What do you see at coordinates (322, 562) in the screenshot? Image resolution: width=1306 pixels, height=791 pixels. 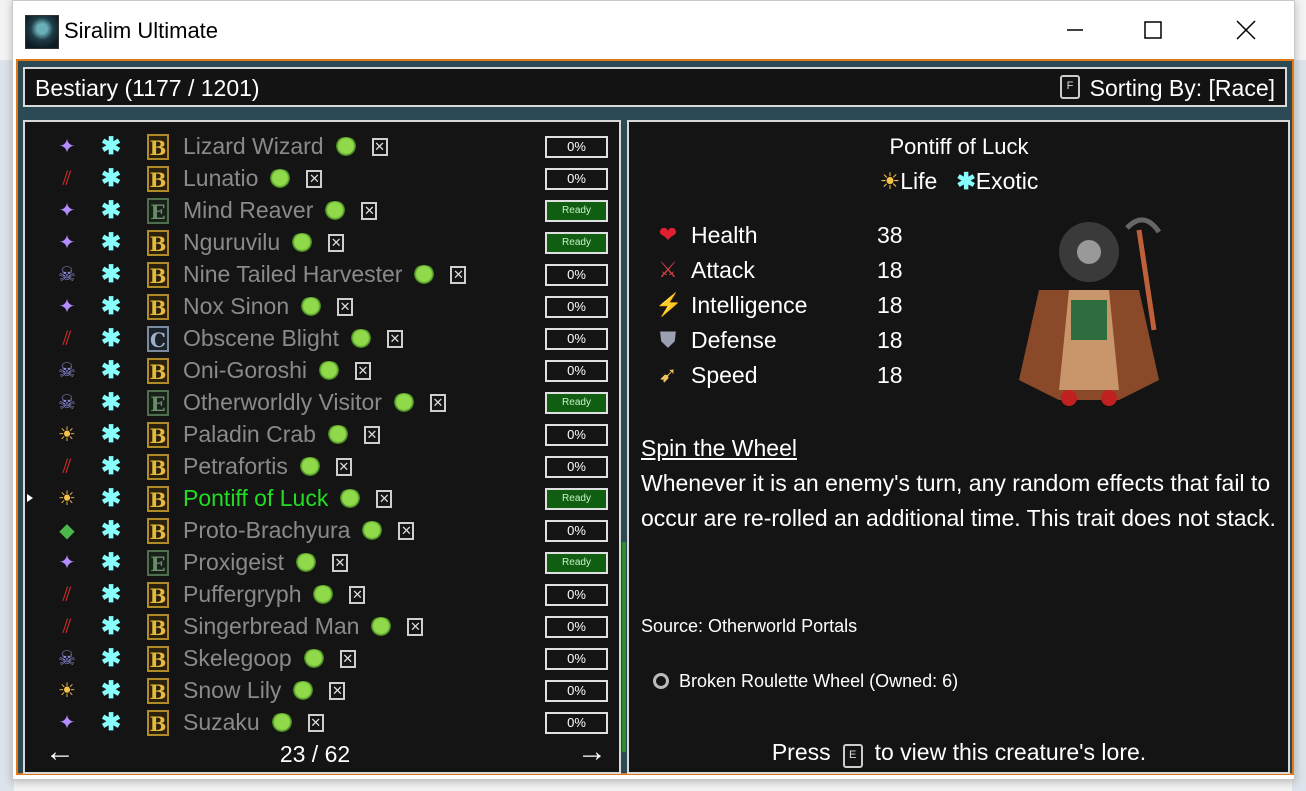 I see `creature-row: ✦ ✱ E Proxigeist ✕ Ready` at bounding box center [322, 562].